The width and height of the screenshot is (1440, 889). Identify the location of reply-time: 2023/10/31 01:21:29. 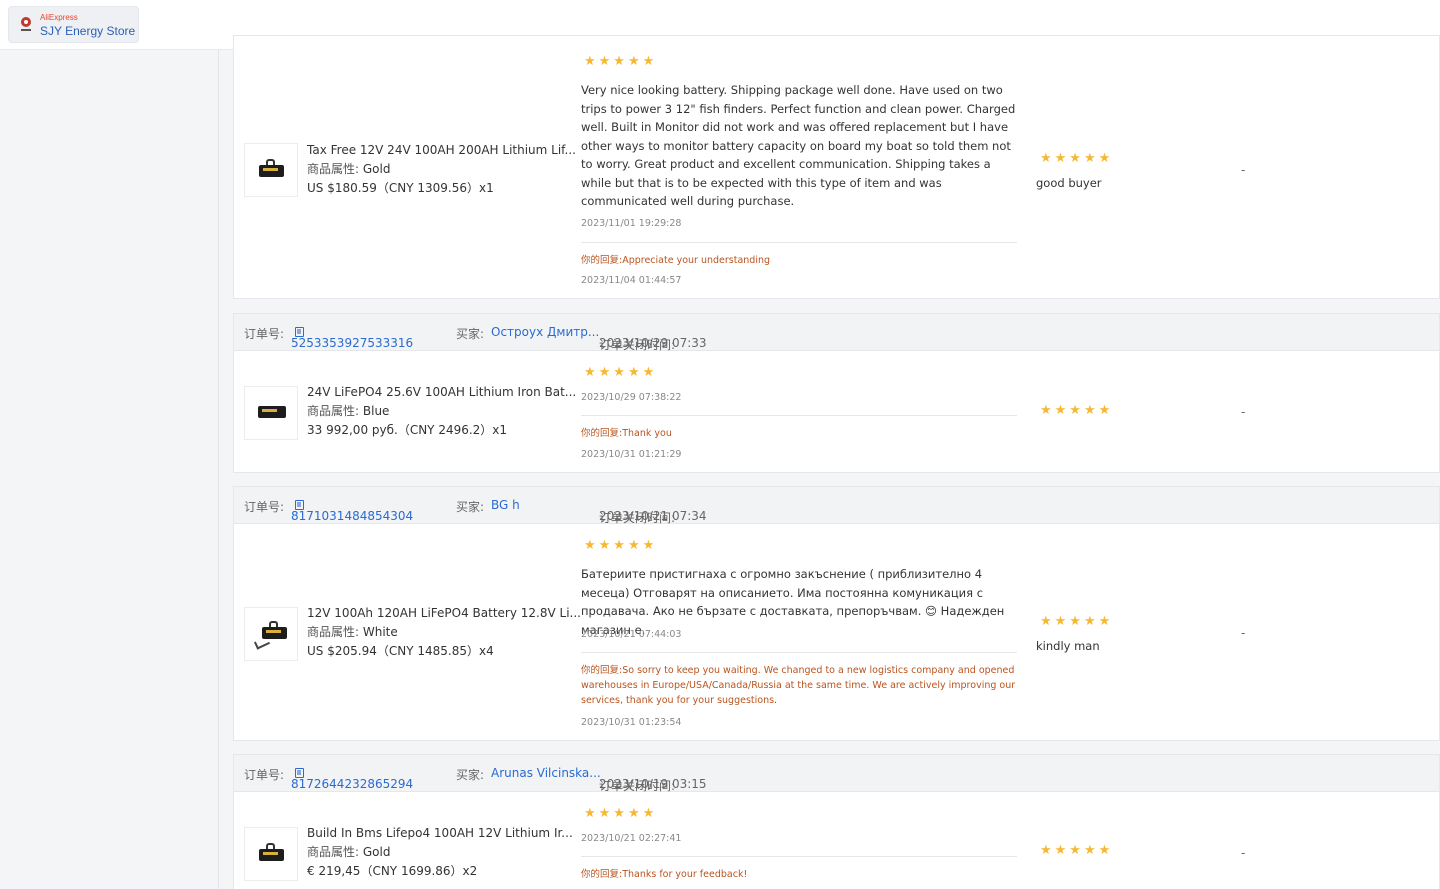
(631, 454).